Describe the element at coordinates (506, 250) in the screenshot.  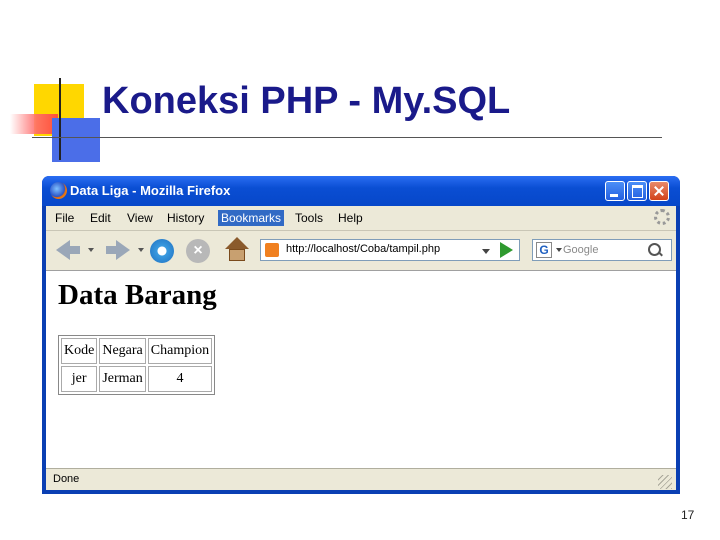
I see `go-arrow-icon` at that location.